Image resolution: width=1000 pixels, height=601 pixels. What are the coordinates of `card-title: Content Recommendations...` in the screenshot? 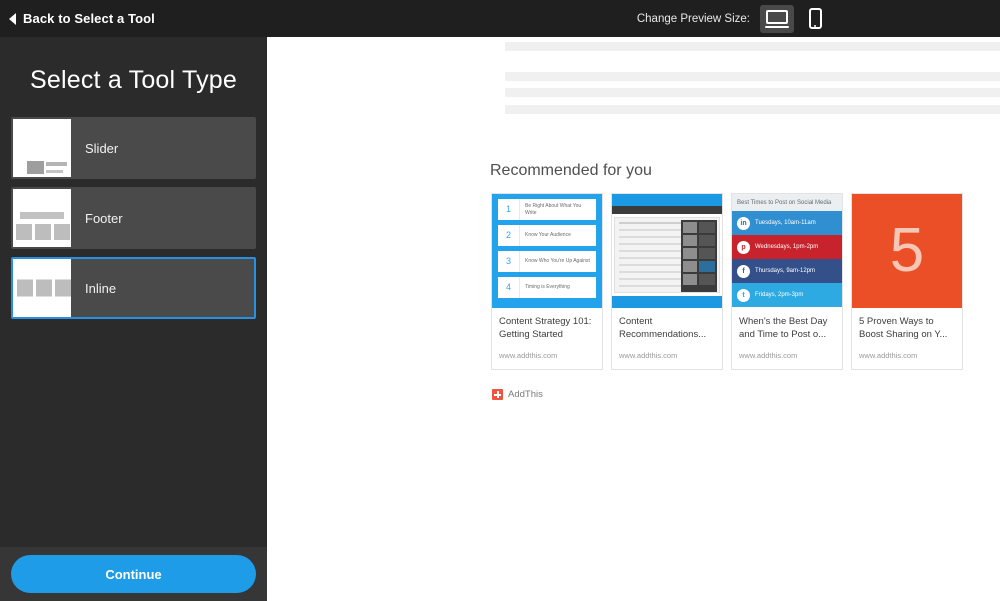 It's located at (663, 328).